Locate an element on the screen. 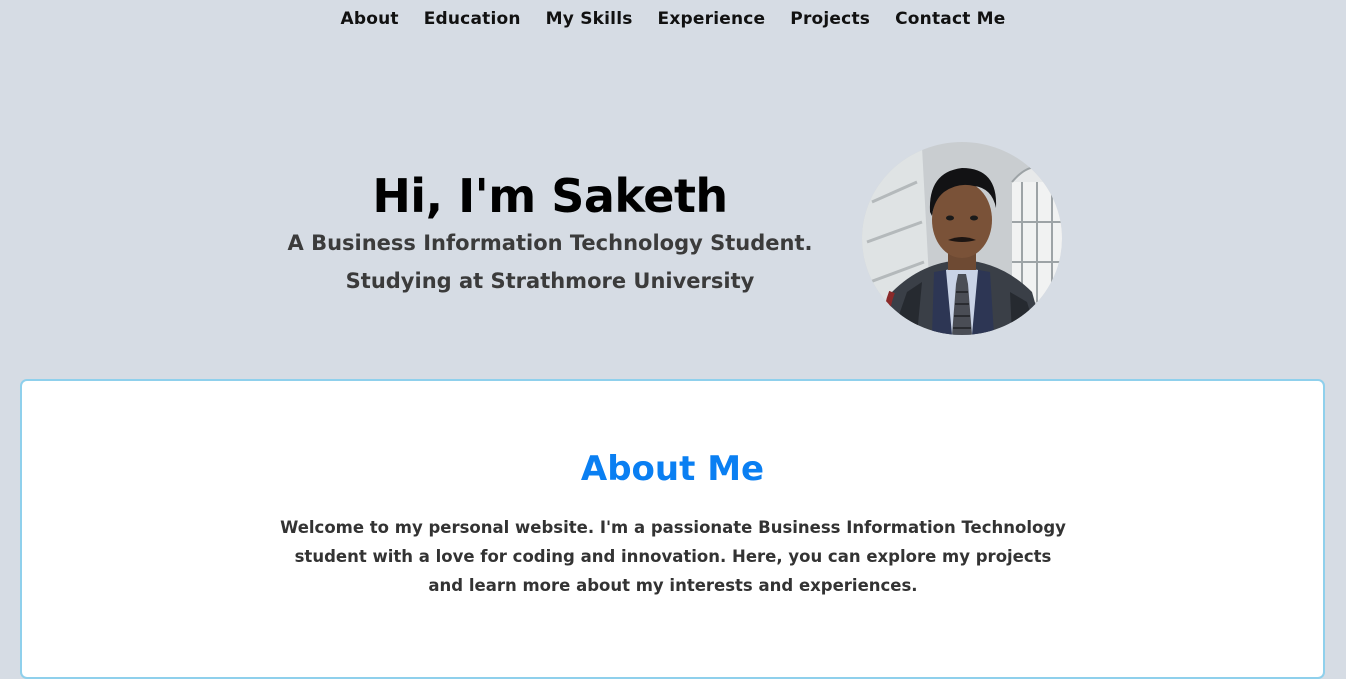 The image size is (1346, 679). hero-subtitle-line2: Studying at Strathmore University is located at coordinates (550, 281).